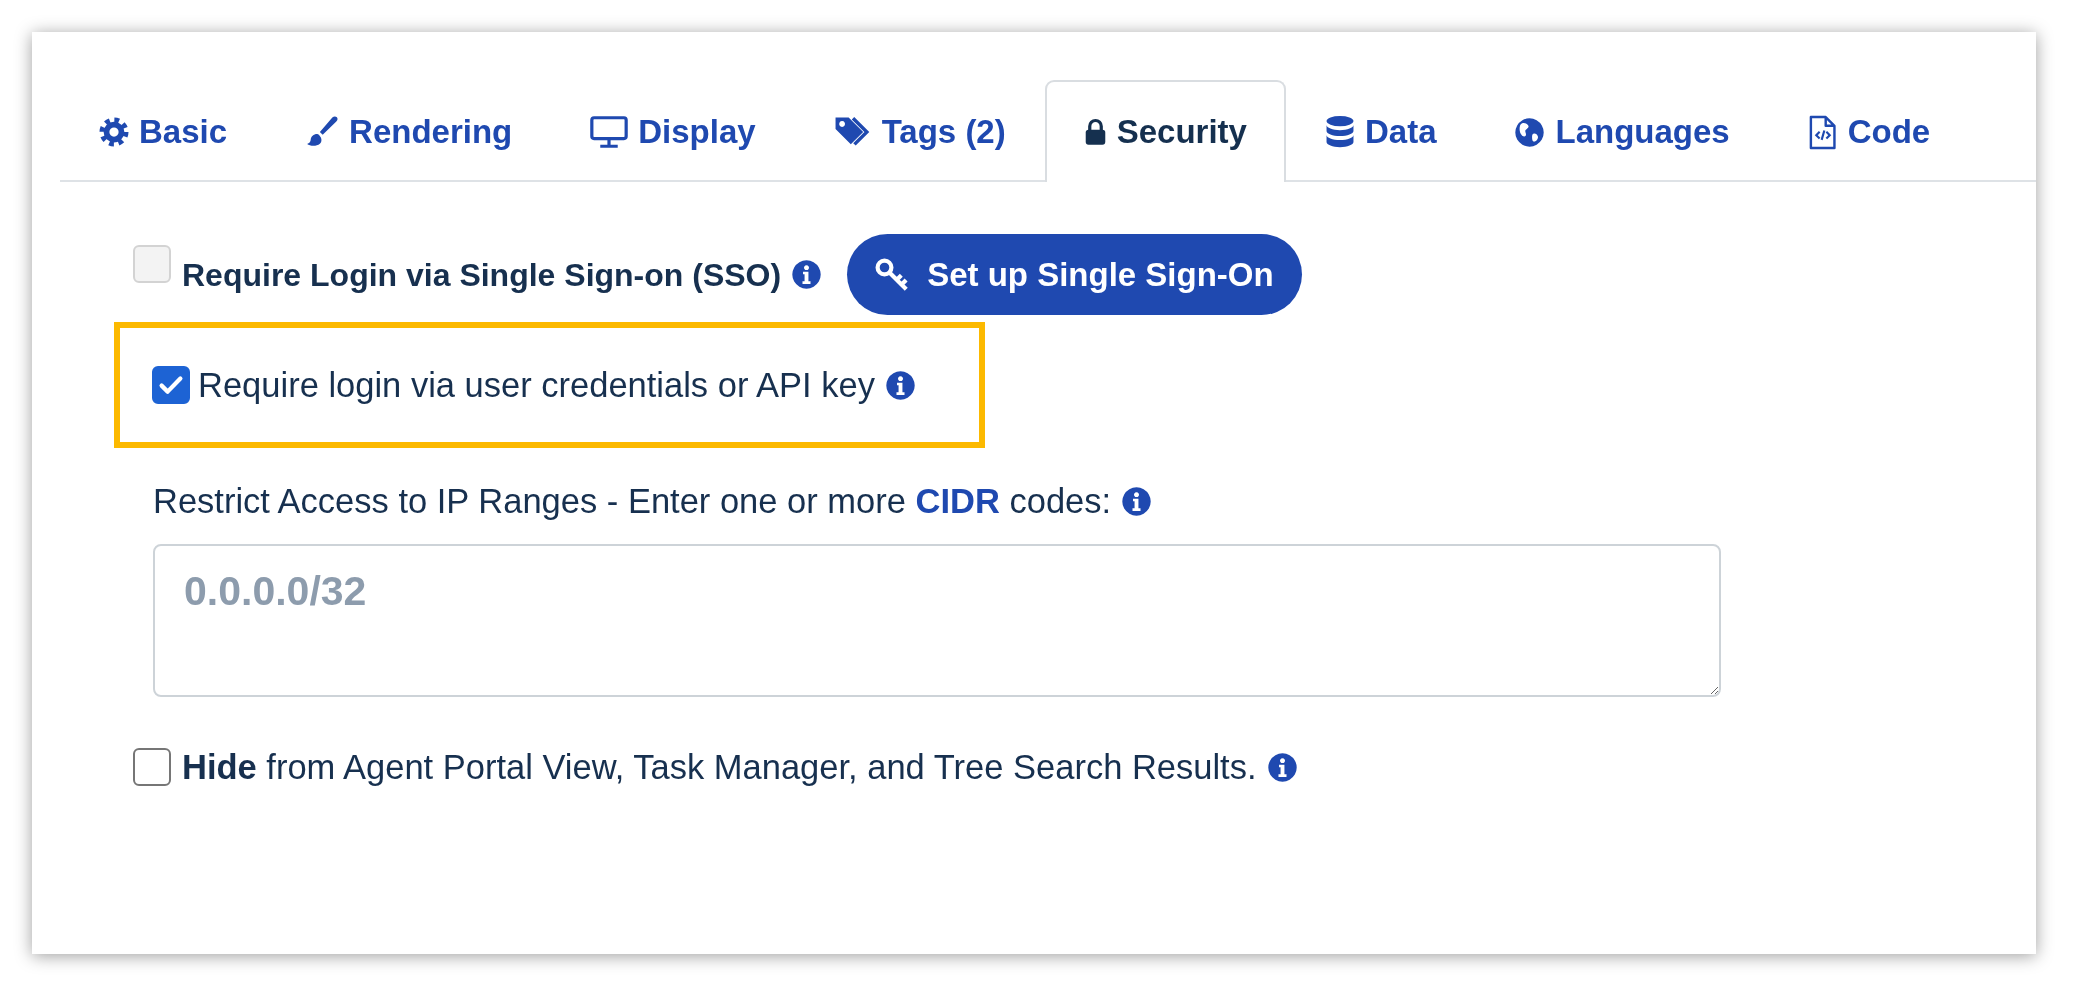  I want to click on cidr-link: CIDR, so click(957, 501).